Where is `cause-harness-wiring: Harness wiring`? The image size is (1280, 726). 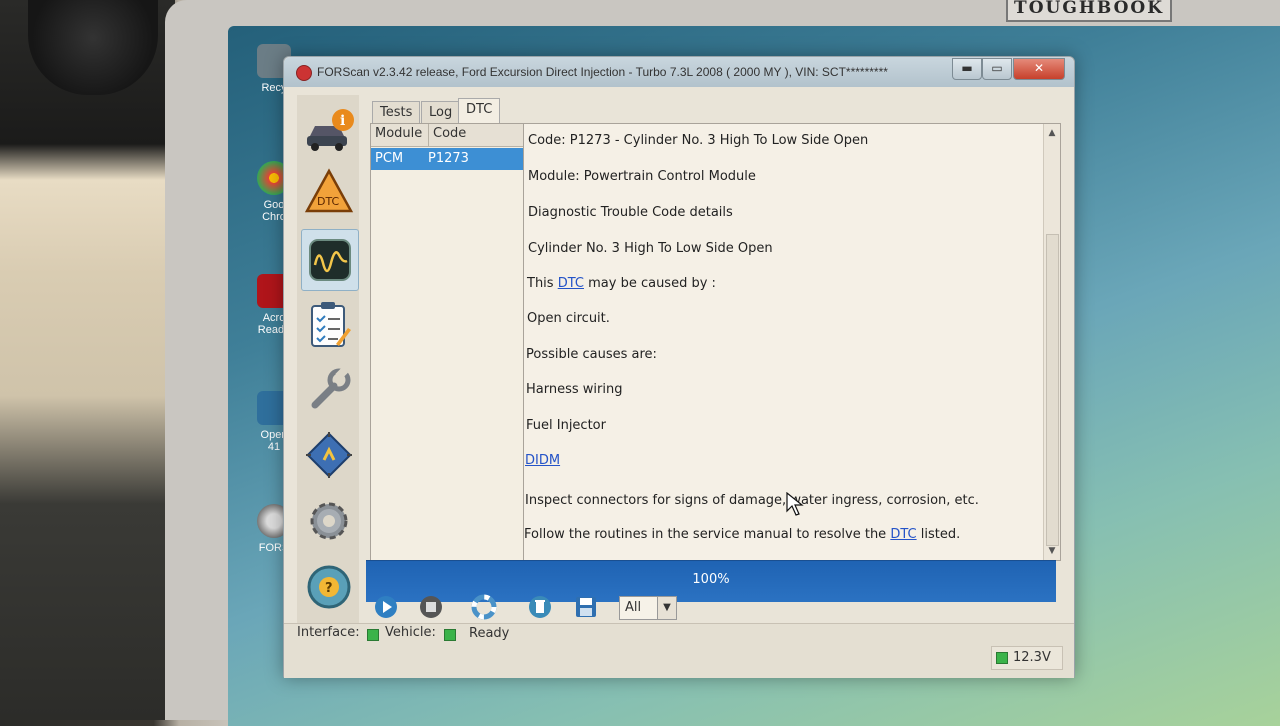
cause-harness-wiring: Harness wiring is located at coordinates (574, 389).